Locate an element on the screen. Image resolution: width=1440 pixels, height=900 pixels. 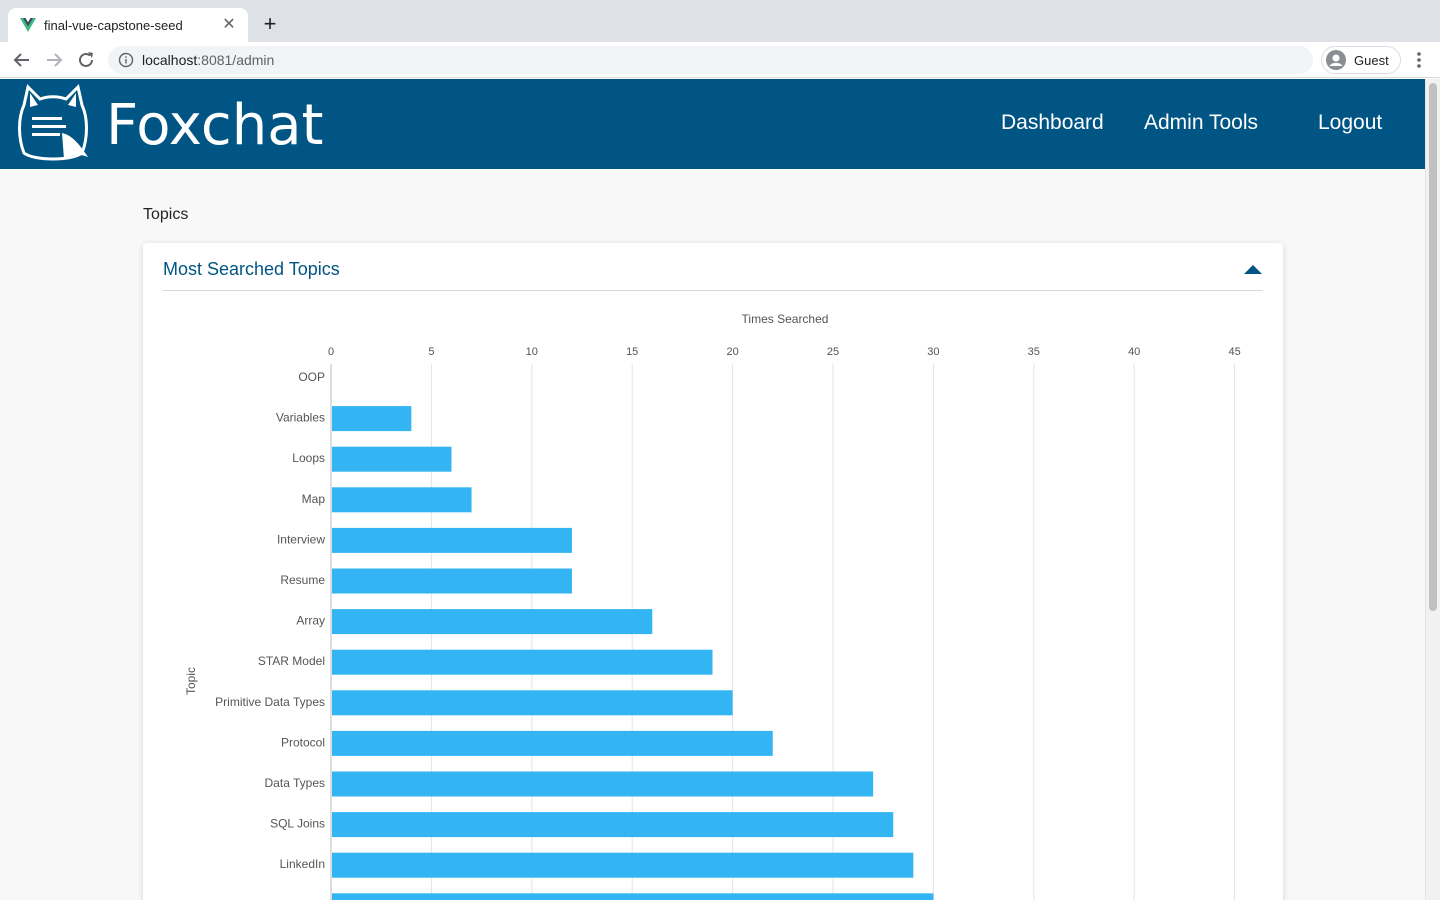
new-tab-icon: + is located at coordinates (270, 25).